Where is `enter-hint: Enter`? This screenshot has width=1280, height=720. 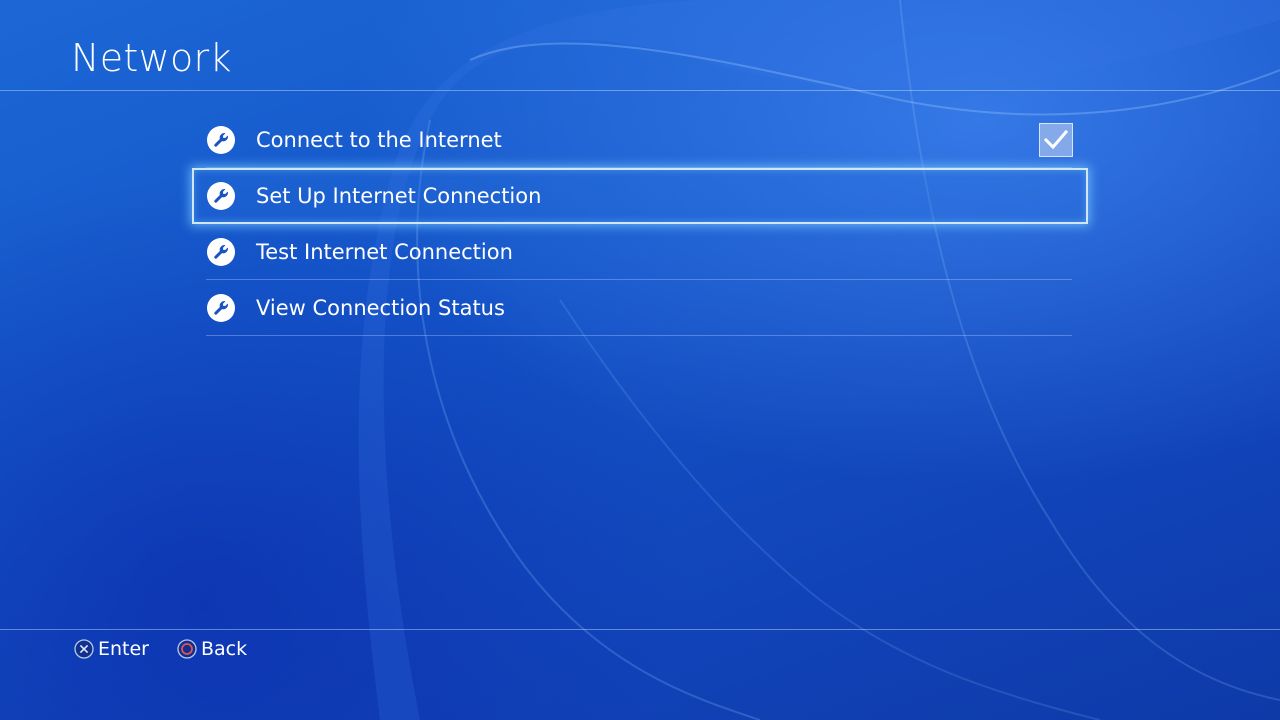 enter-hint: Enter is located at coordinates (111, 649).